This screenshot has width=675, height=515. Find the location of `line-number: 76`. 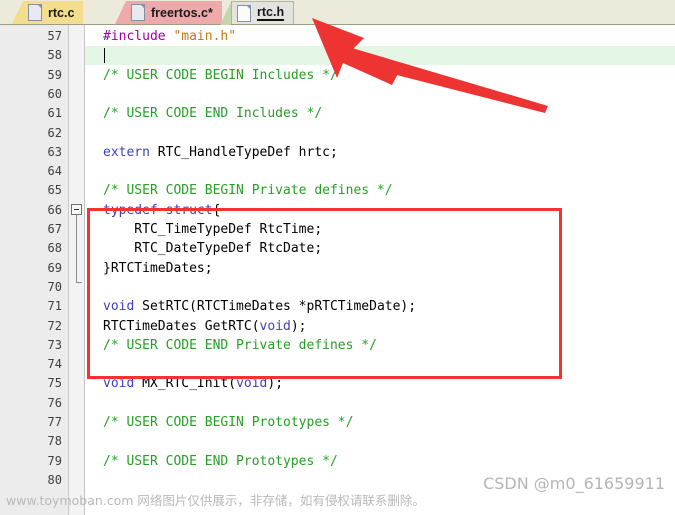

line-number: 76 is located at coordinates (54, 402).